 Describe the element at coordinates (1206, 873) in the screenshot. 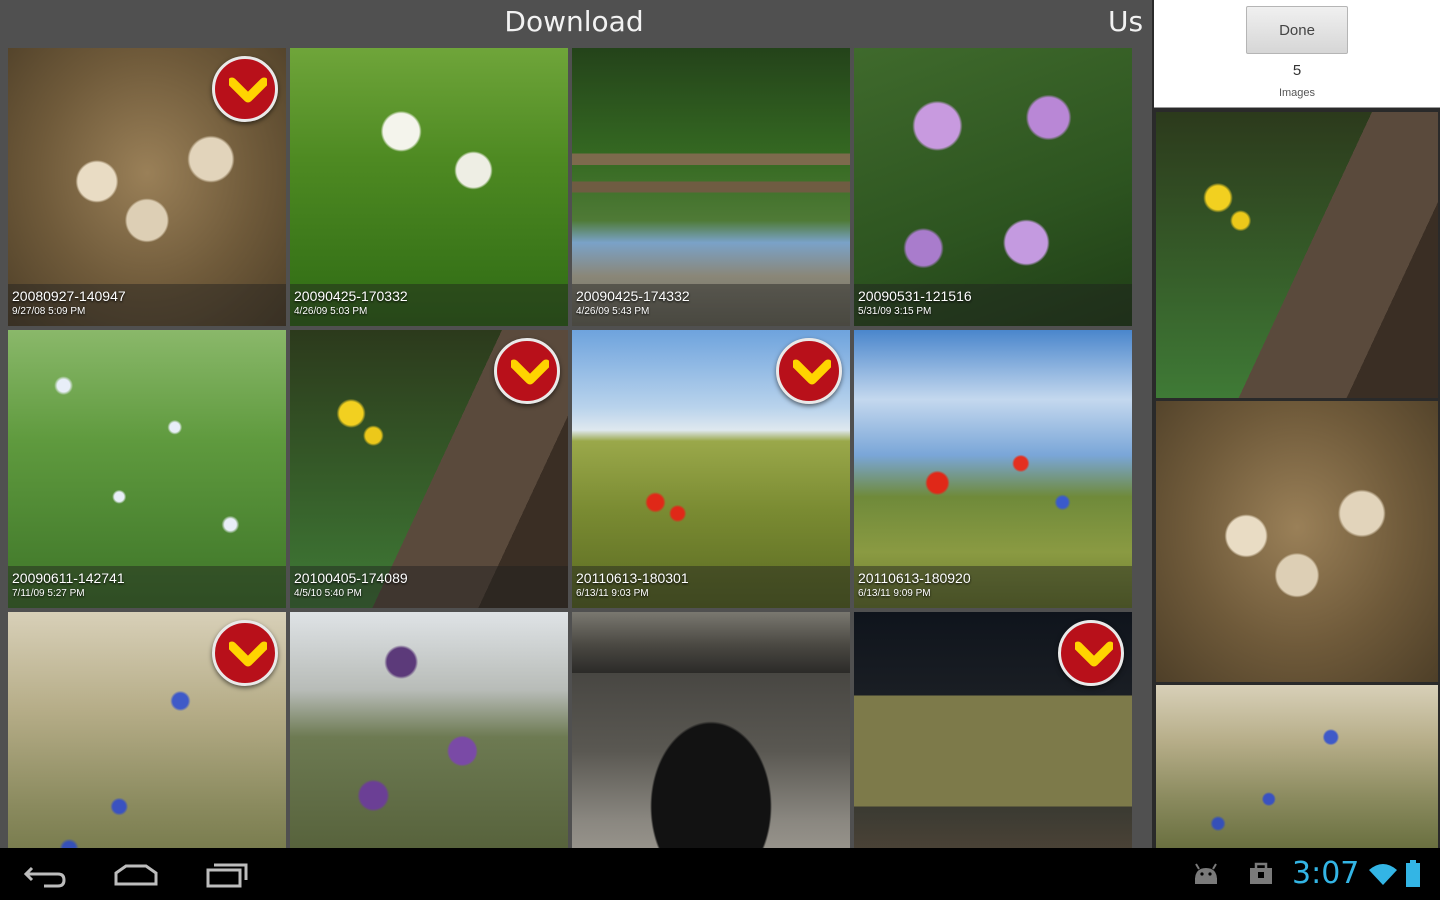

I see `android-debug-icon` at that location.